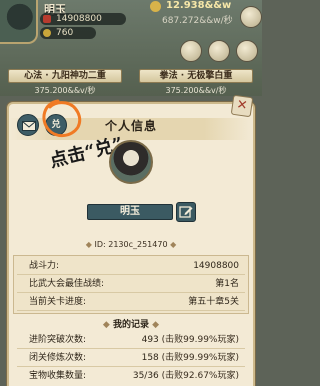 The height and width of the screenshot is (386, 320). I want to click on record-row-meditation: 闭关修炼次数: 158 (击败99.99%玩家), so click(131, 358).